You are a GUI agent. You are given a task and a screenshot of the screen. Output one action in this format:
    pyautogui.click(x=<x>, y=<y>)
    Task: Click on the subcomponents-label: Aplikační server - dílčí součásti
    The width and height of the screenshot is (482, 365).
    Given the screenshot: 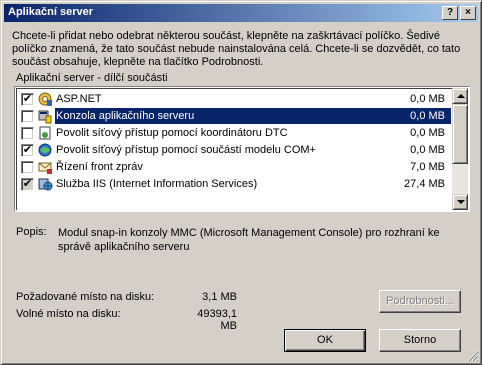 What is the action you would take?
    pyautogui.click(x=92, y=78)
    